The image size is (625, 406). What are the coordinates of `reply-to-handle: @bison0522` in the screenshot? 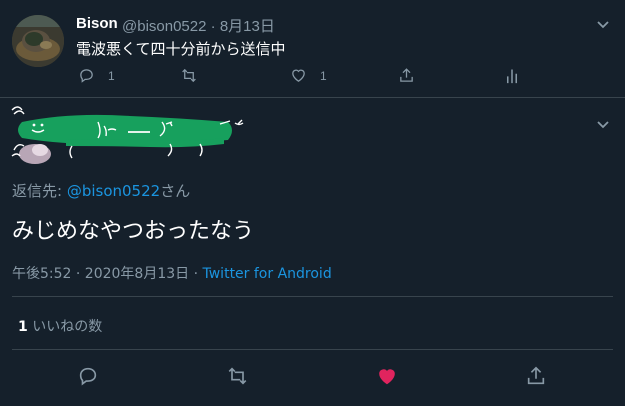 It's located at (113, 191).